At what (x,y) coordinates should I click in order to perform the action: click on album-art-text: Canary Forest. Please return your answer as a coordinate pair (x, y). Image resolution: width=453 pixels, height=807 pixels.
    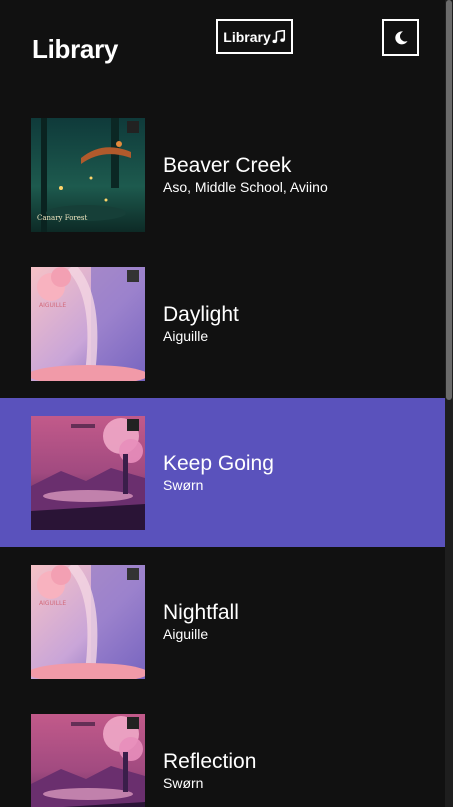
    Looking at the image, I should click on (62, 218).